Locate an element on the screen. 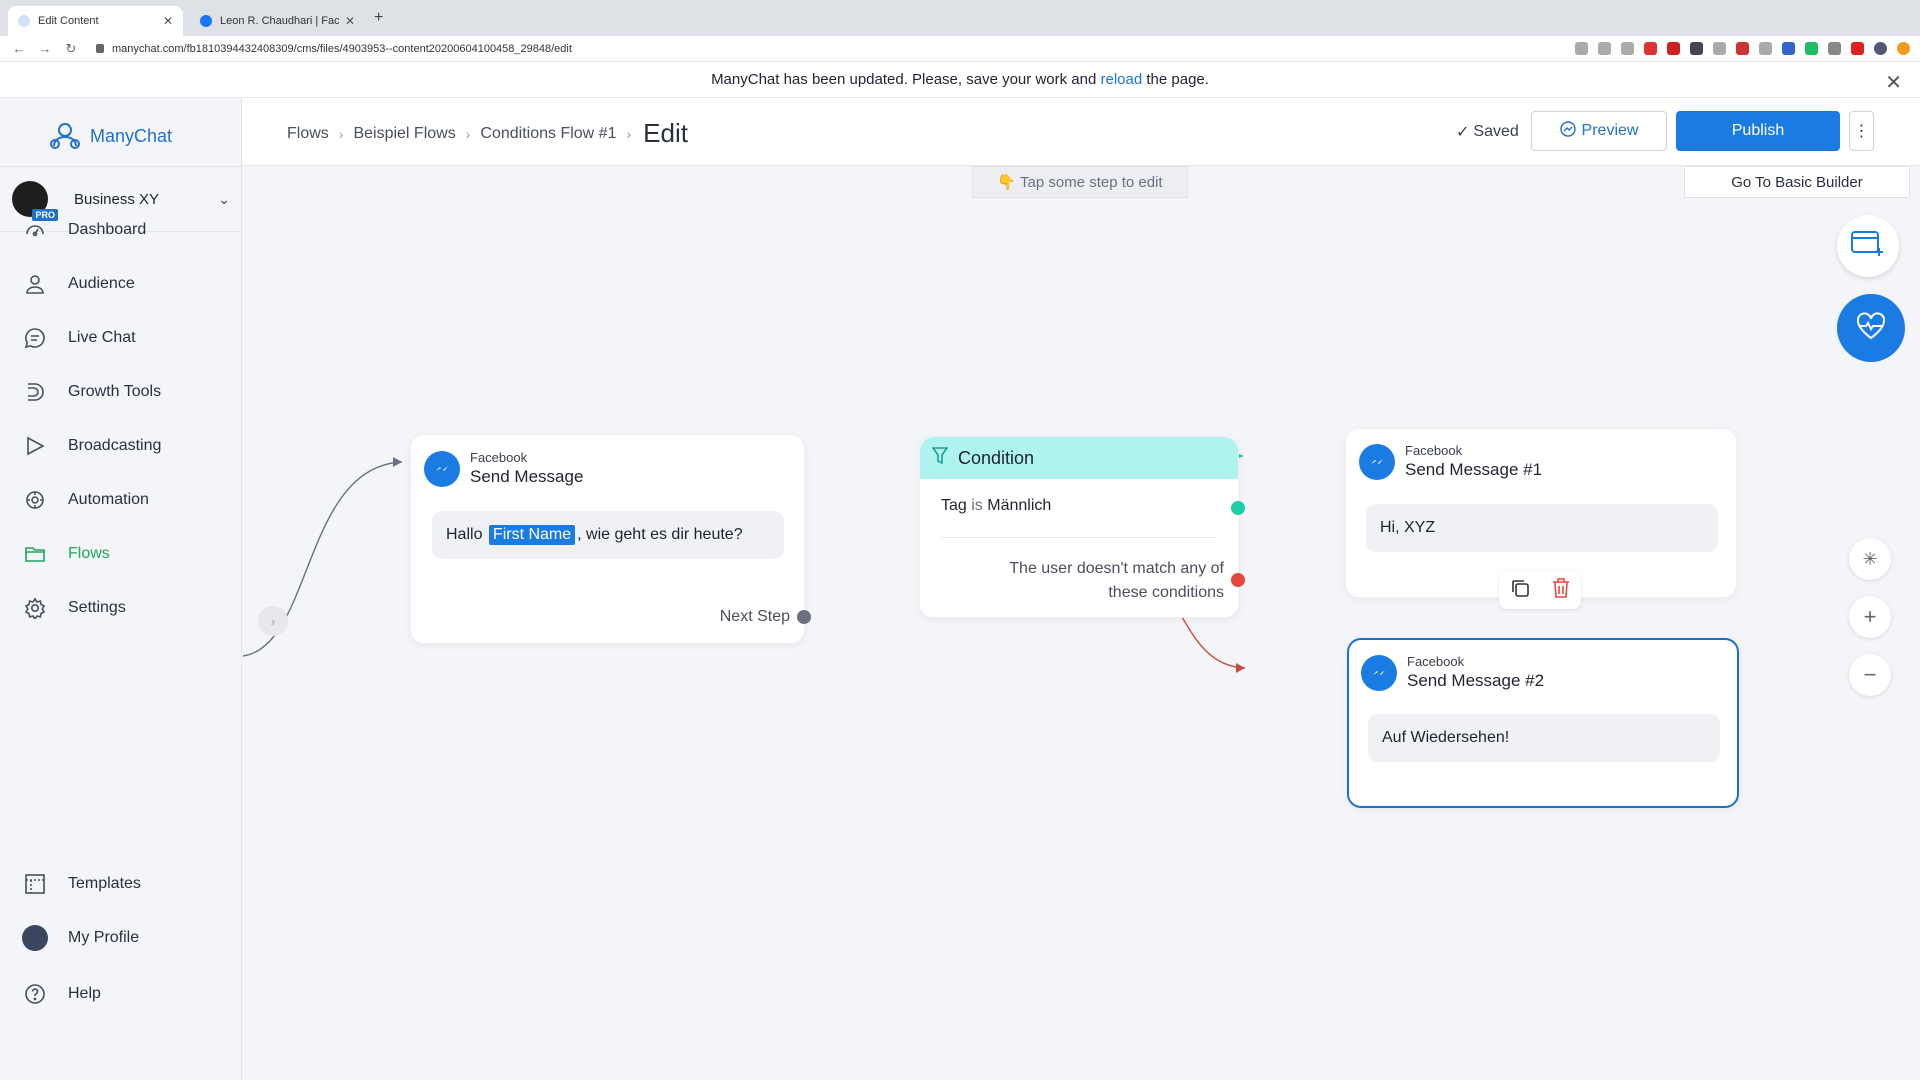  true-port is located at coordinates (1238, 508).